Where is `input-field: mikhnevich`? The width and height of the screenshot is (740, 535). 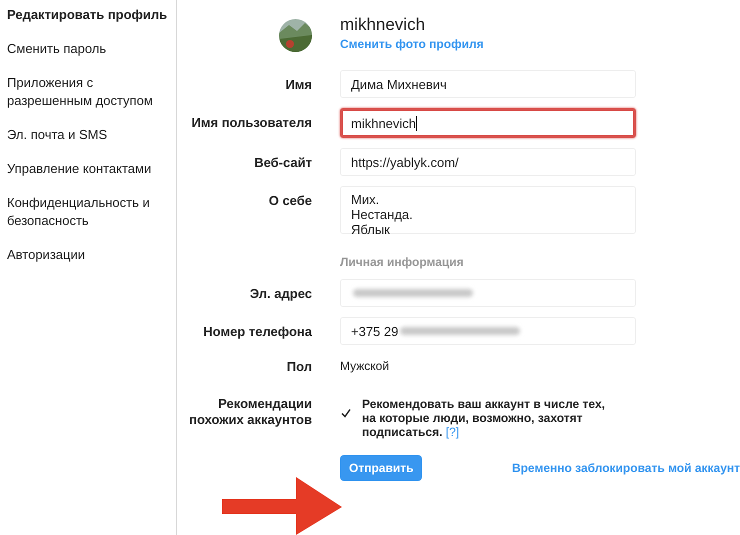 input-field: mikhnevich is located at coordinates (488, 123).